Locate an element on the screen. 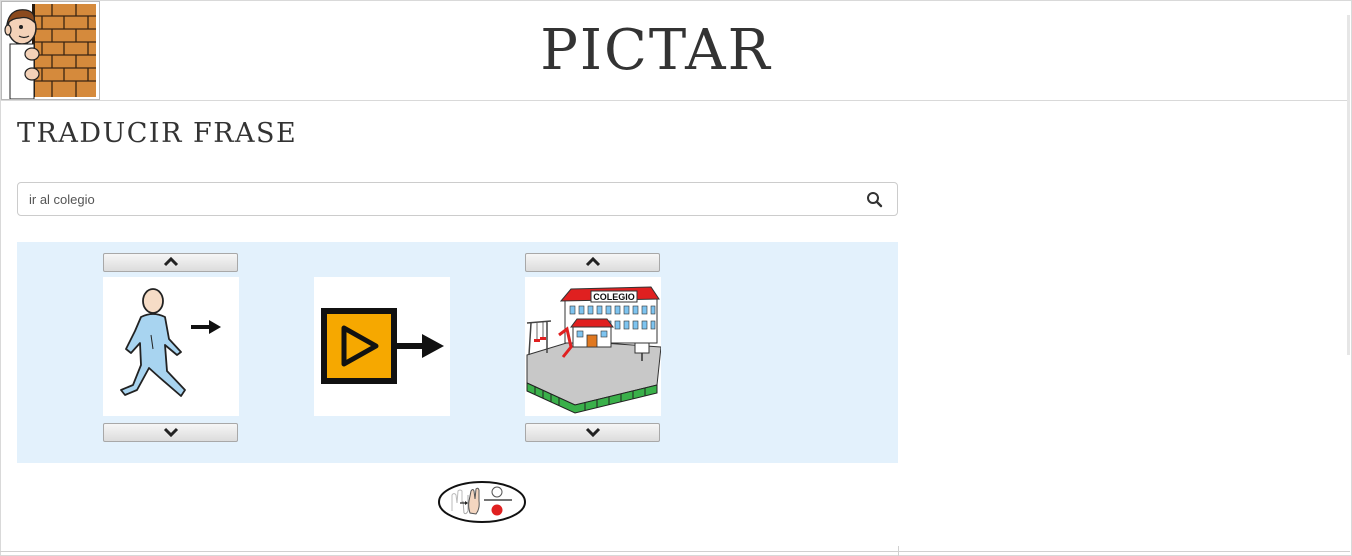 Image resolution: width=1352 pixels, height=556 pixels. pictogram-colegio: COLEGIO is located at coordinates (593, 346).